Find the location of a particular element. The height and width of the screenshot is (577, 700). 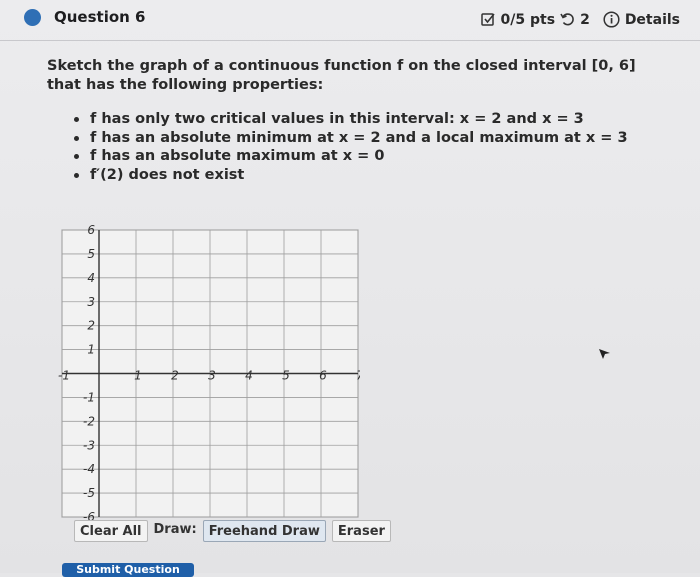

y-tick-label: 1 is located at coordinates (91, 350).